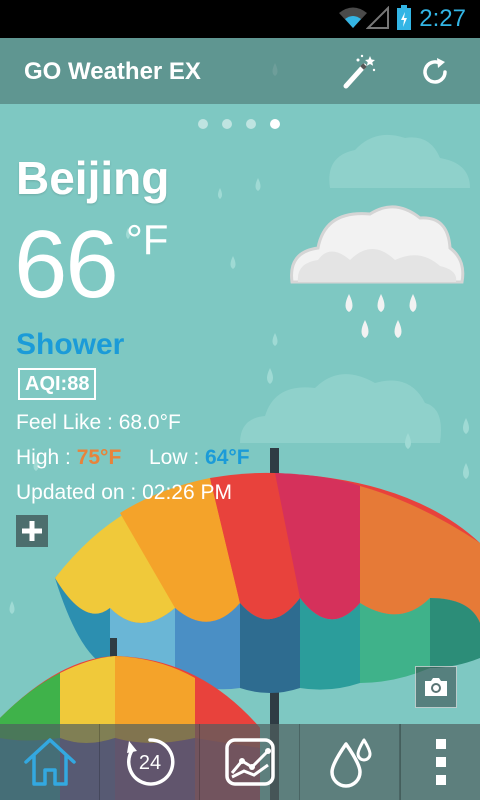  I want to click on add-city-button, so click(32, 531).